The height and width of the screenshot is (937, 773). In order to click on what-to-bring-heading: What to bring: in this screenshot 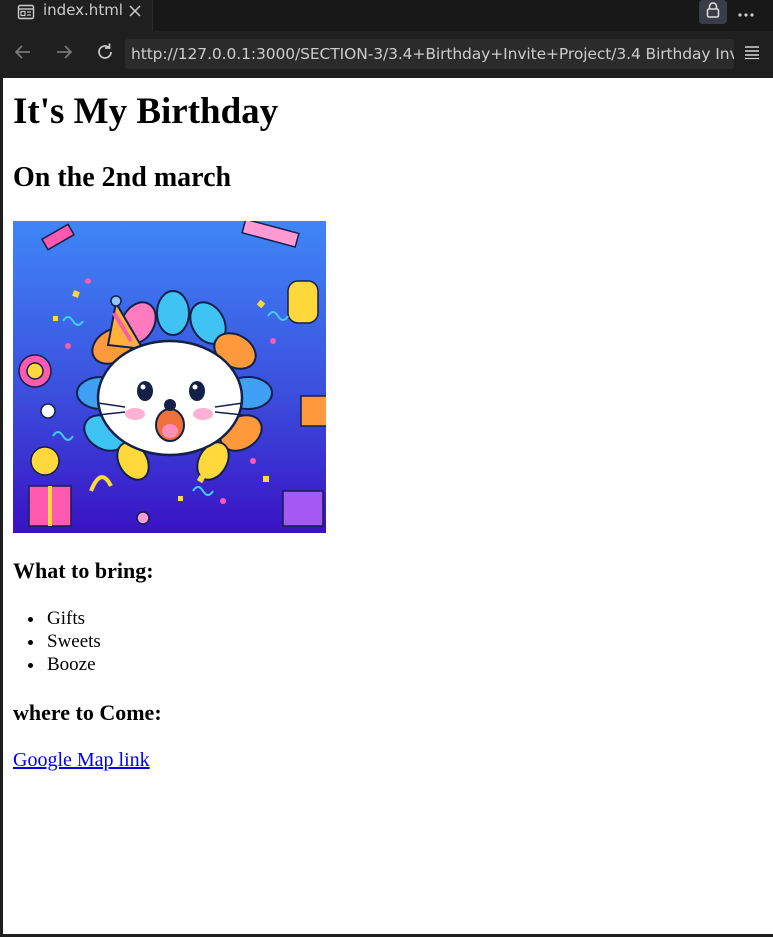, I will do `click(83, 570)`.